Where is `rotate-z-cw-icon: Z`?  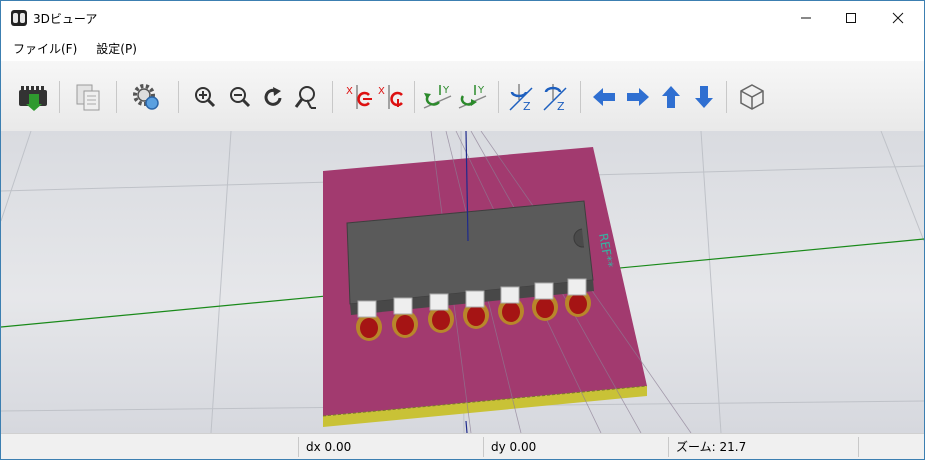
rotate-z-cw-icon: Z is located at coordinates (521, 98).